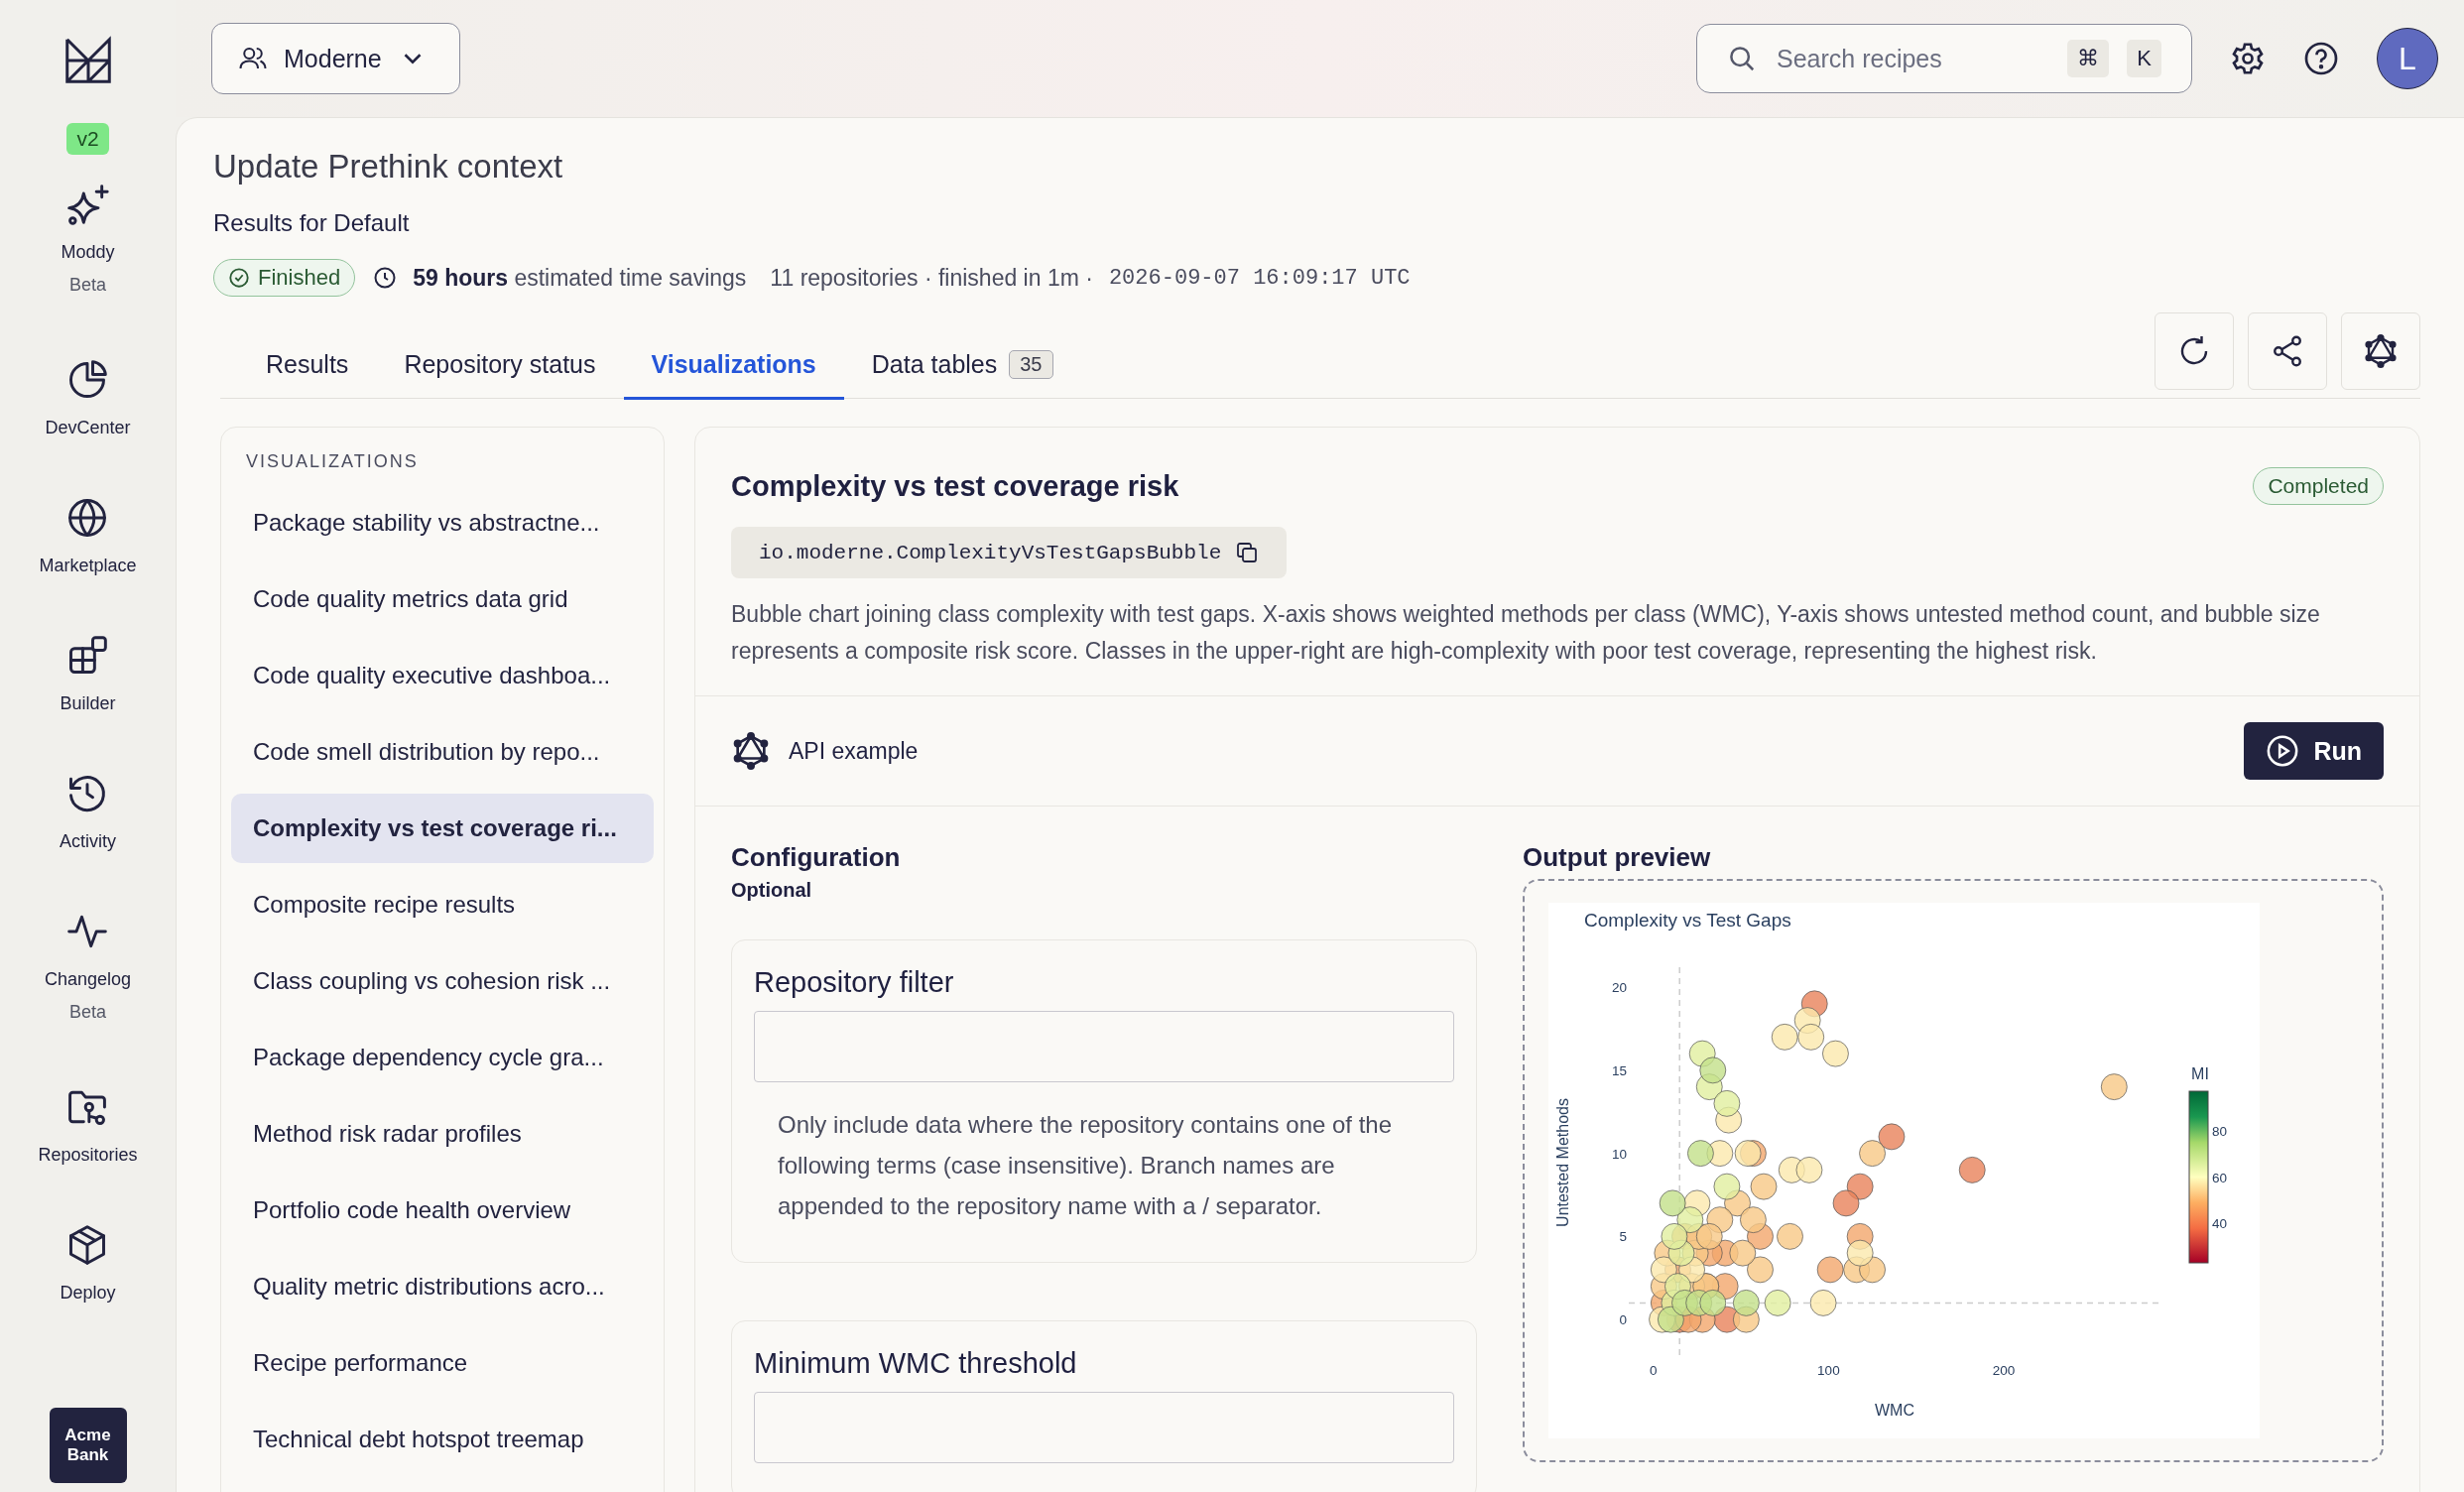 The image size is (2464, 1492). I want to click on keyboard-key: K, so click(2144, 58).